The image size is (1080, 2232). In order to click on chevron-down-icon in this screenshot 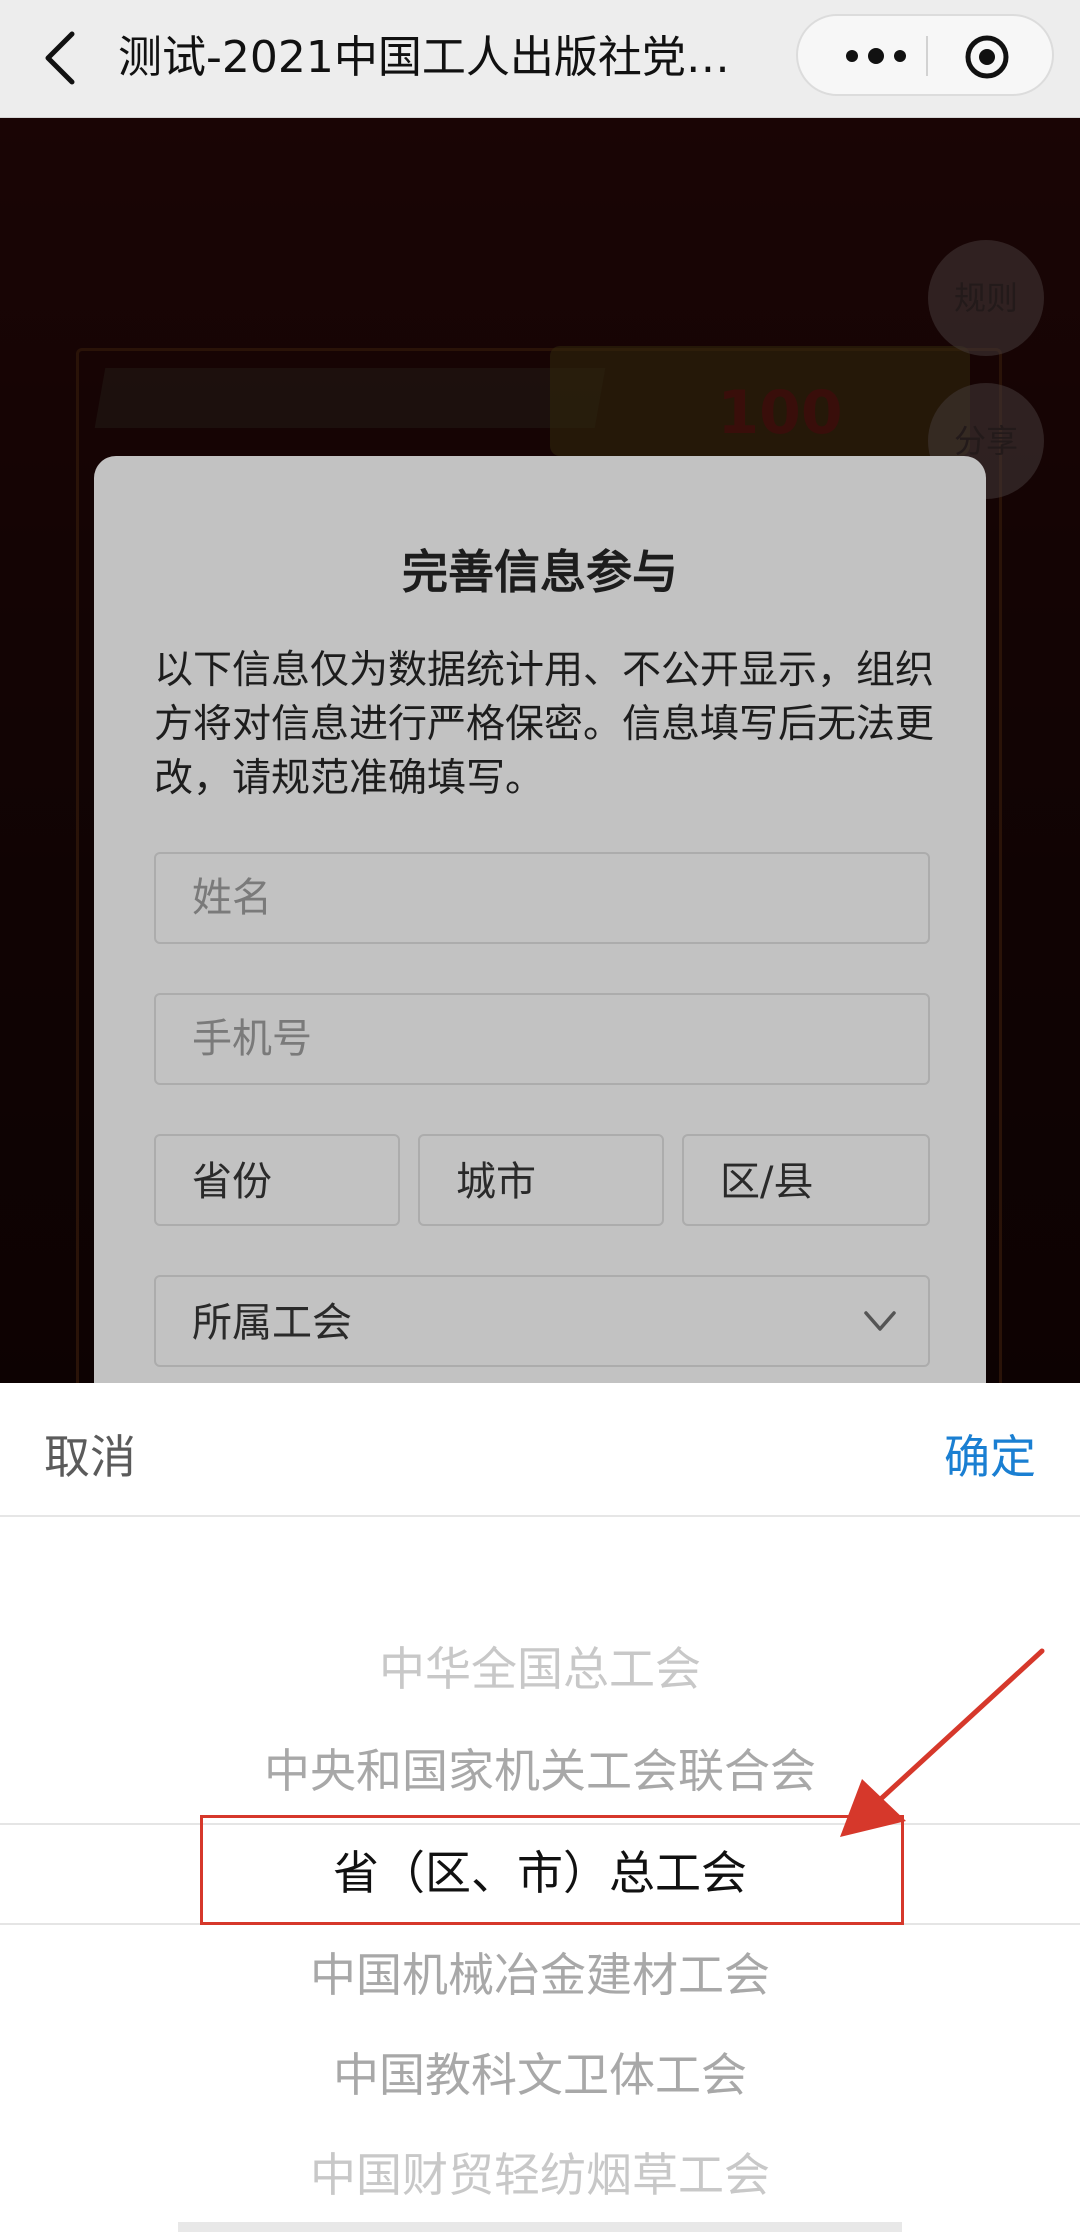, I will do `click(880, 1321)`.